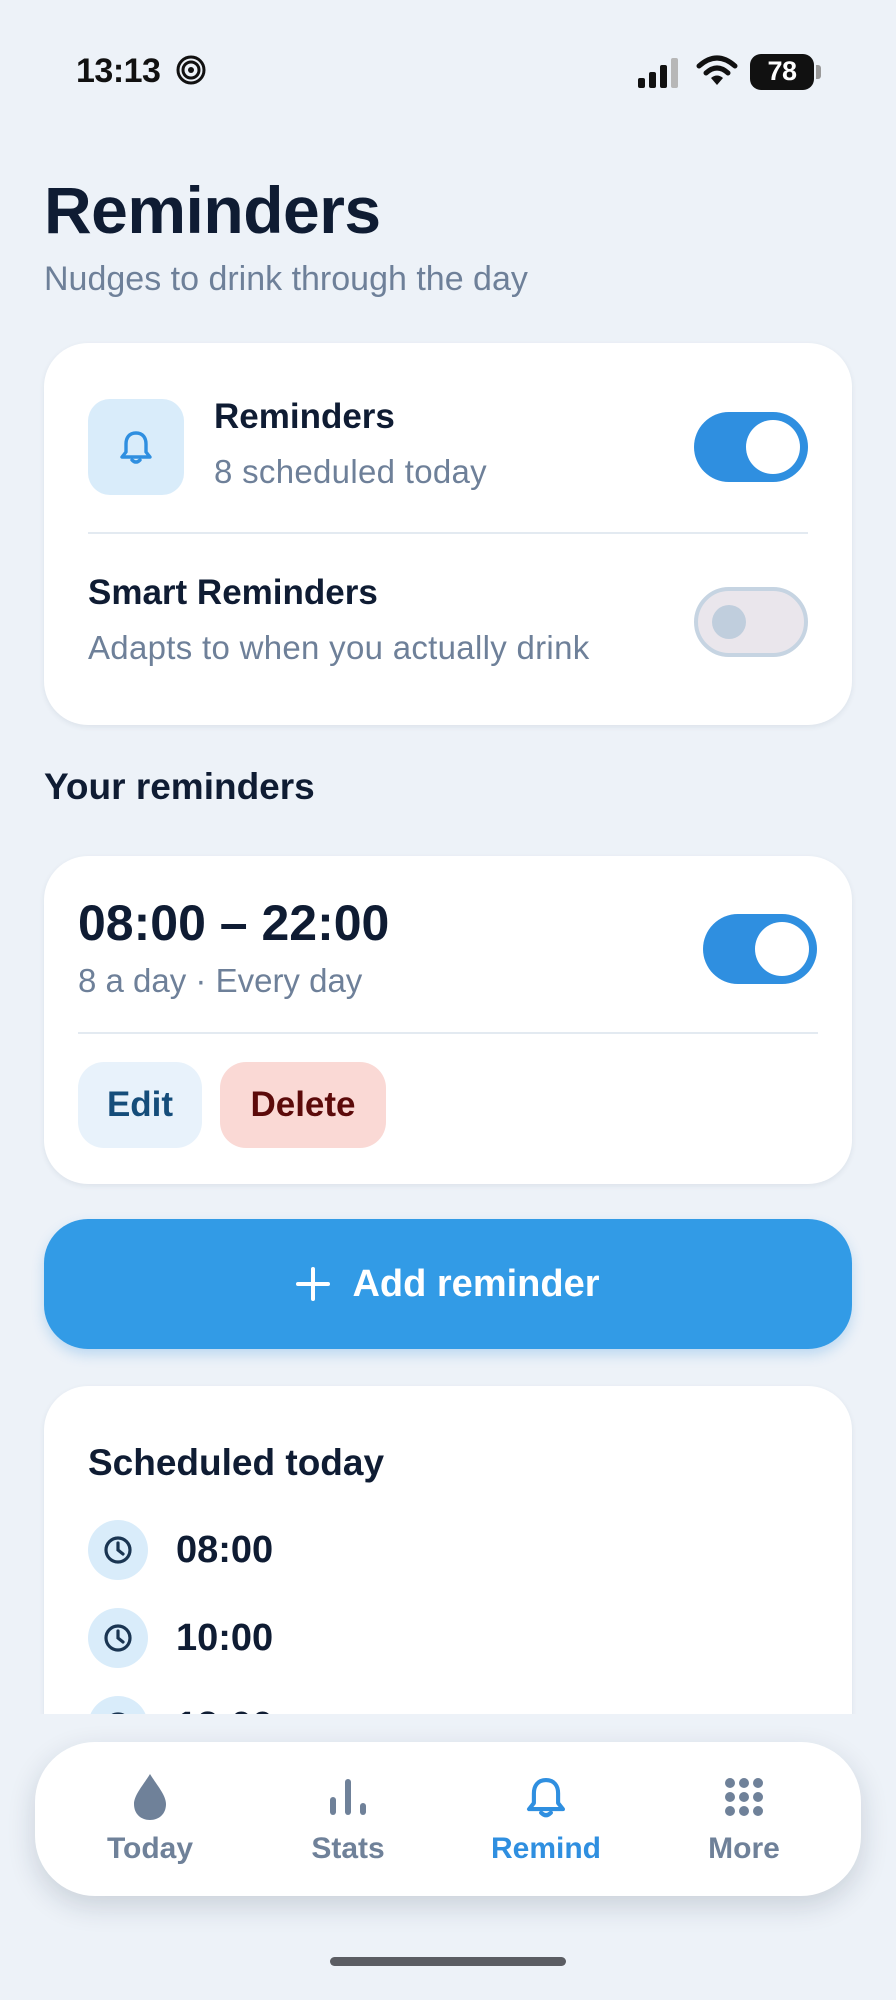  Describe the element at coordinates (744, 1797) in the screenshot. I see `grid-icon` at that location.